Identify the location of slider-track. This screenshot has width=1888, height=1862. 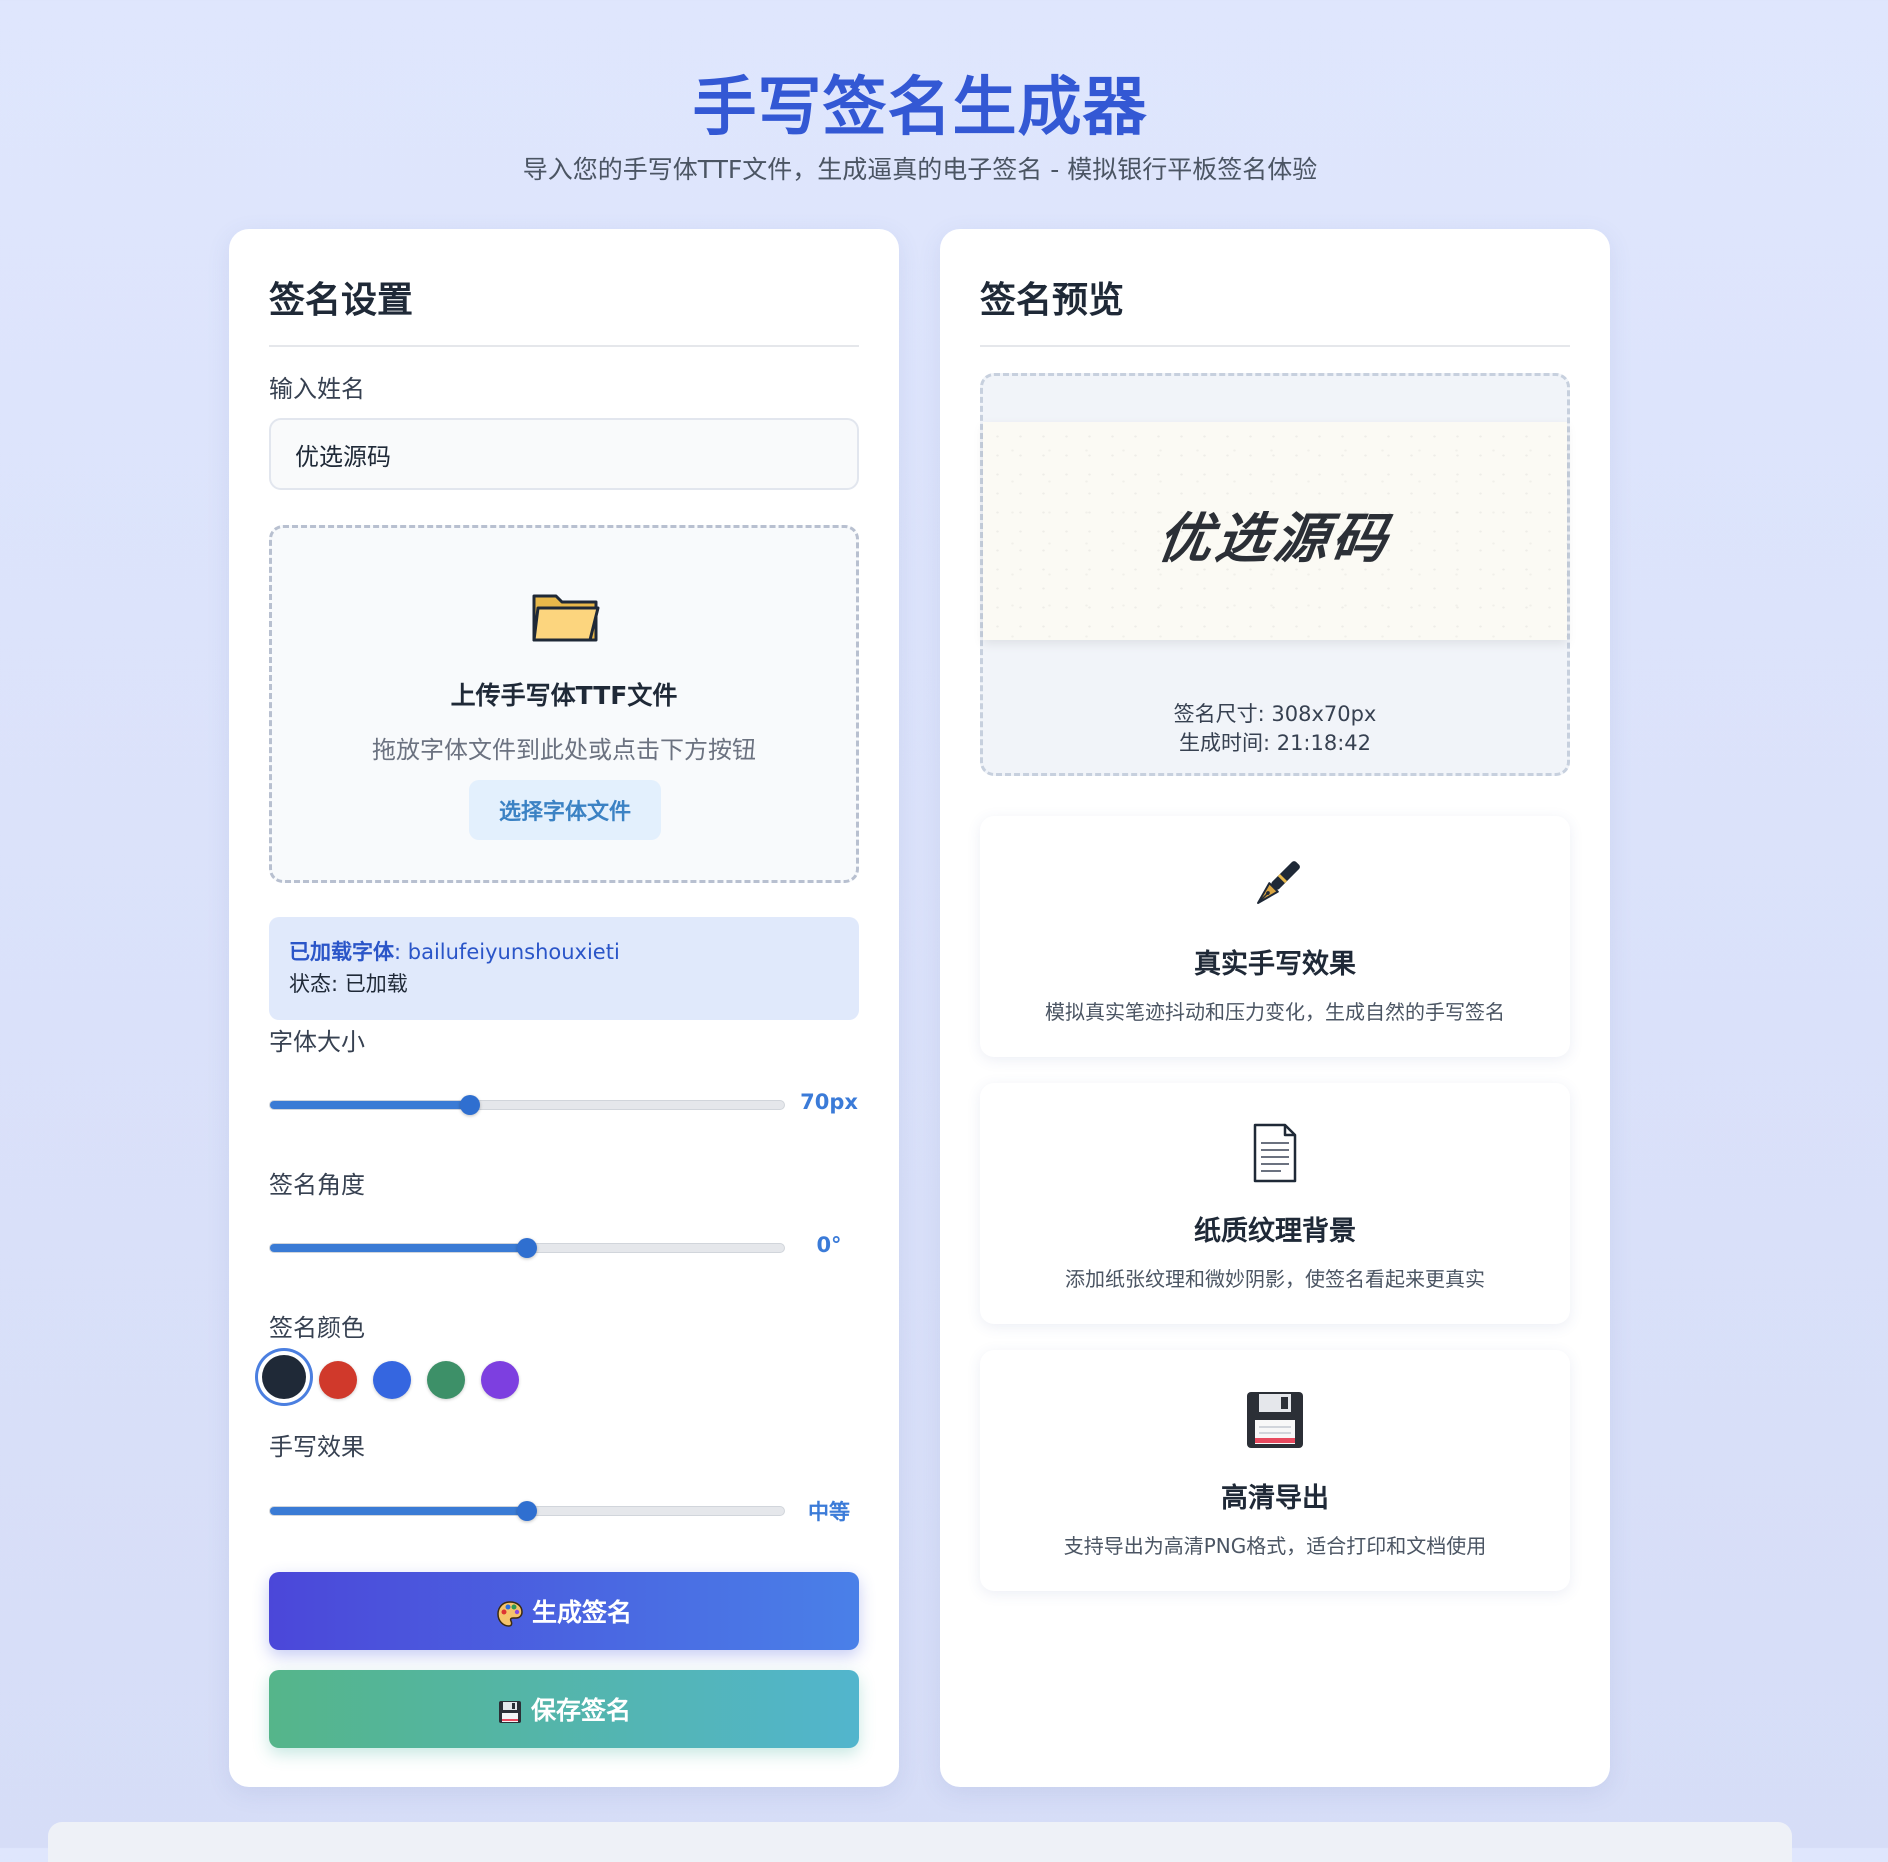
(527, 1105).